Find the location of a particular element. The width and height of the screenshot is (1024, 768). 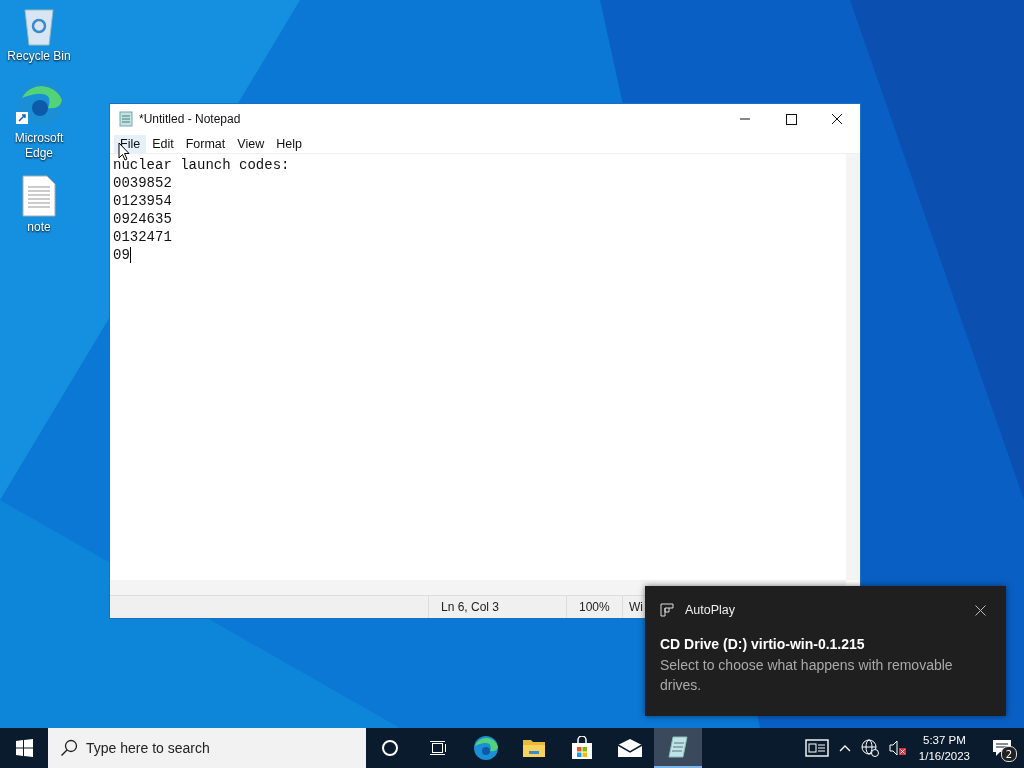

text-line: 0123954 is located at coordinates (143, 201).